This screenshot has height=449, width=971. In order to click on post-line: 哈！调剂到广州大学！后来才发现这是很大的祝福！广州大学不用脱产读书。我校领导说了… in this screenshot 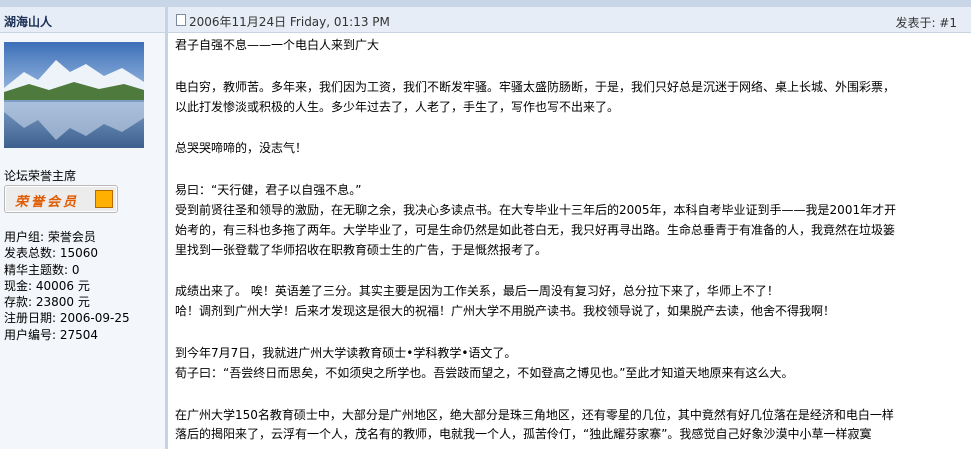, I will do `click(505, 311)`.